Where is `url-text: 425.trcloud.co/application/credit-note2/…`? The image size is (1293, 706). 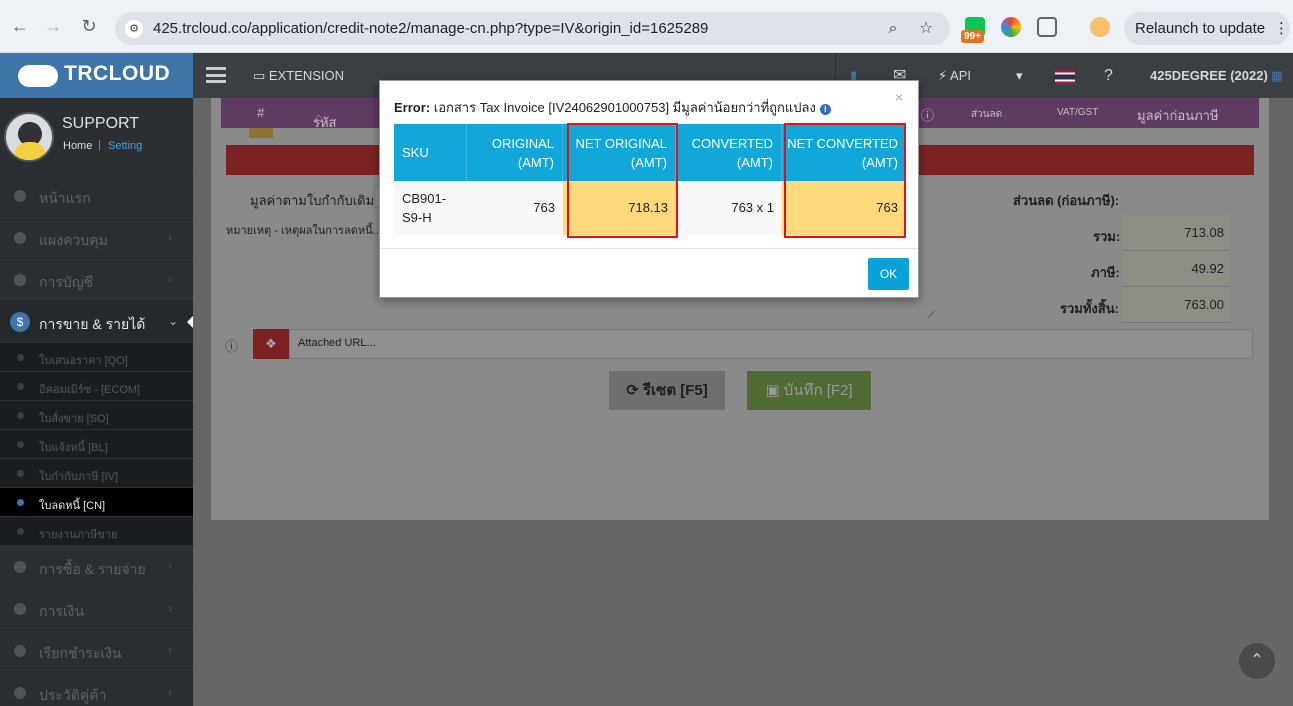
url-text: 425.trcloud.co/application/credit-note2/… is located at coordinates (430, 28).